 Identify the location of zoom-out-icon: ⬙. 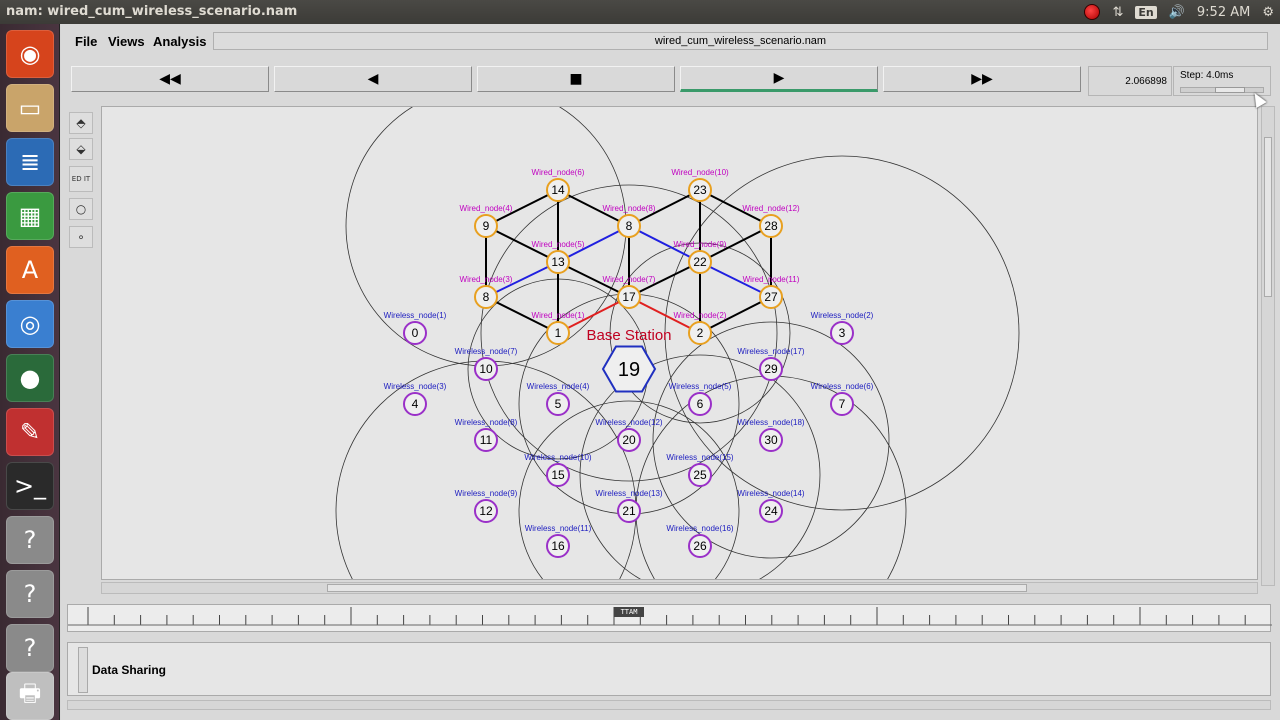
(81, 149).